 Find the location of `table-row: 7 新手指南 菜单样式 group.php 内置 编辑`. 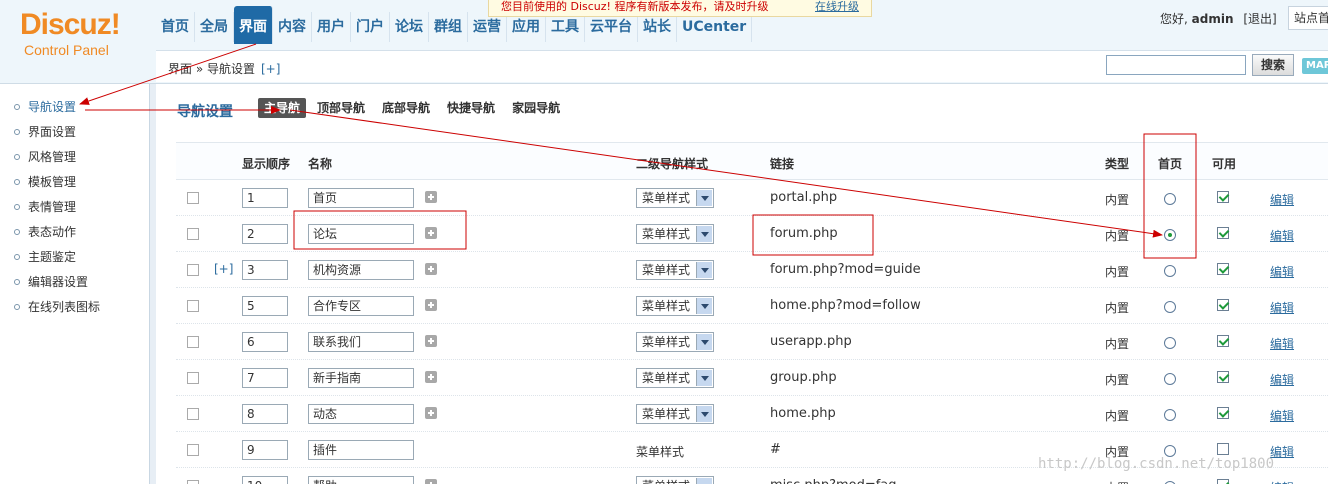

table-row: 7 新手指南 菜单样式 group.php 内置 编辑 is located at coordinates (752, 378).